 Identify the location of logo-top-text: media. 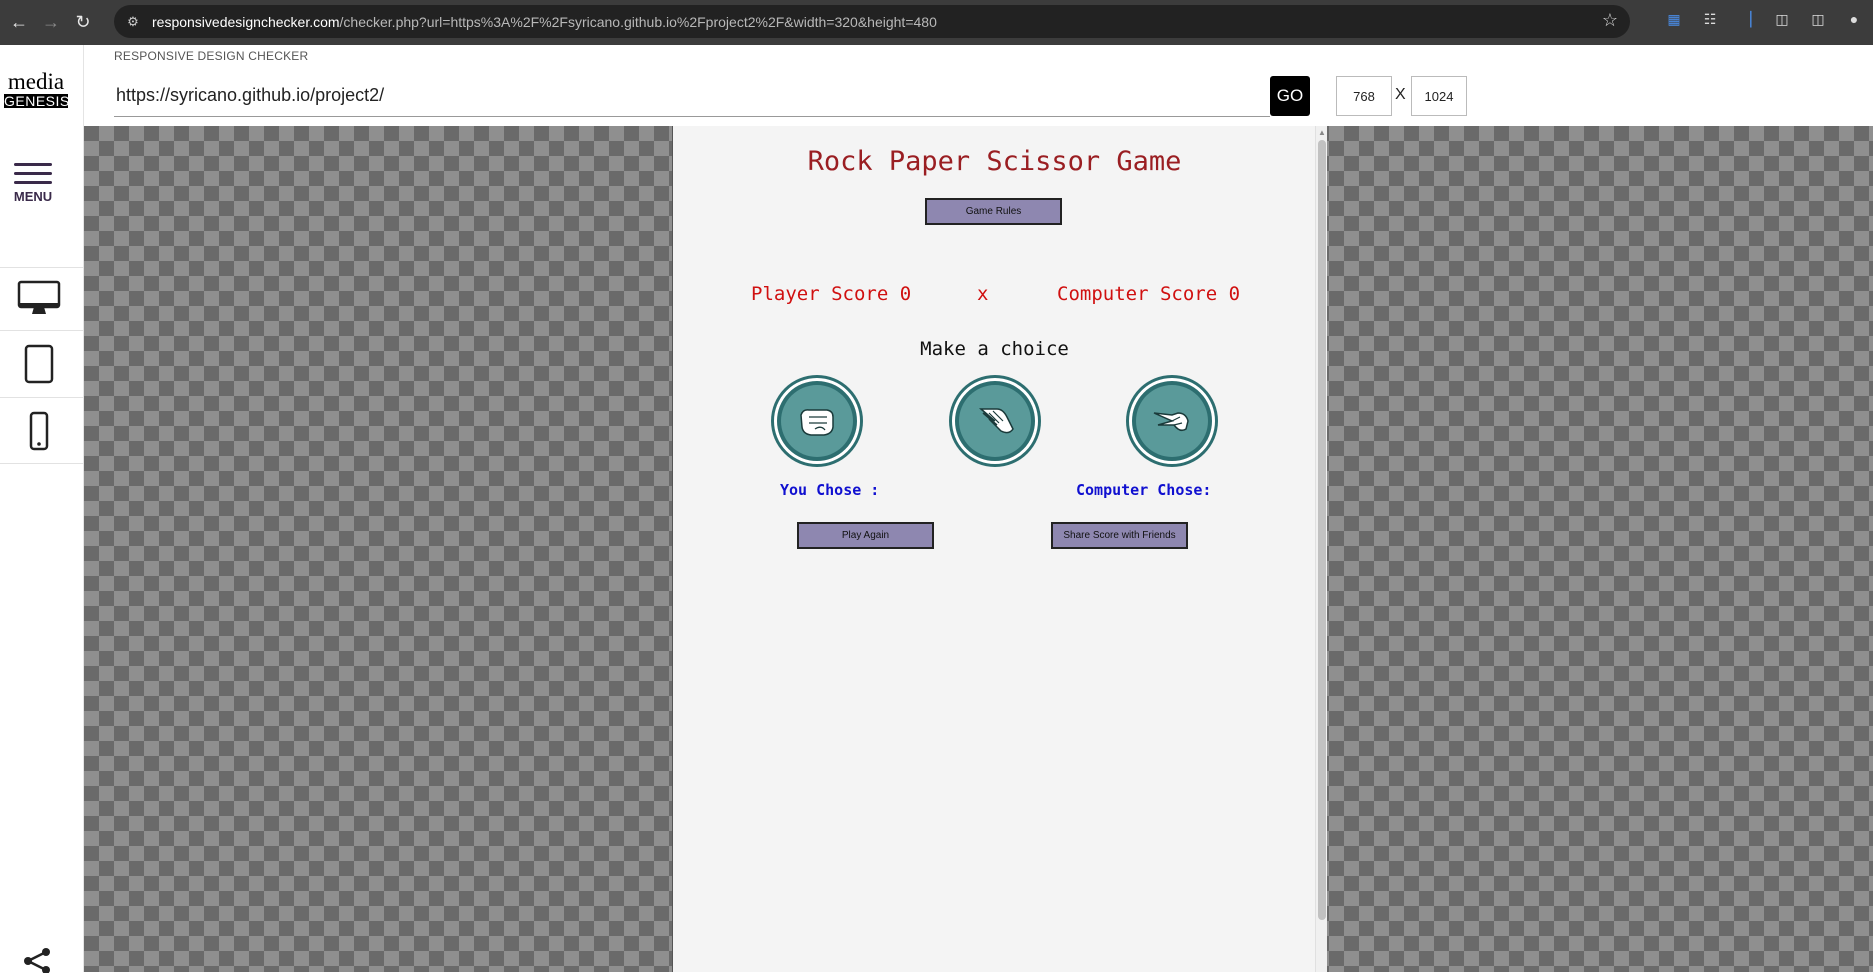
(36, 81).